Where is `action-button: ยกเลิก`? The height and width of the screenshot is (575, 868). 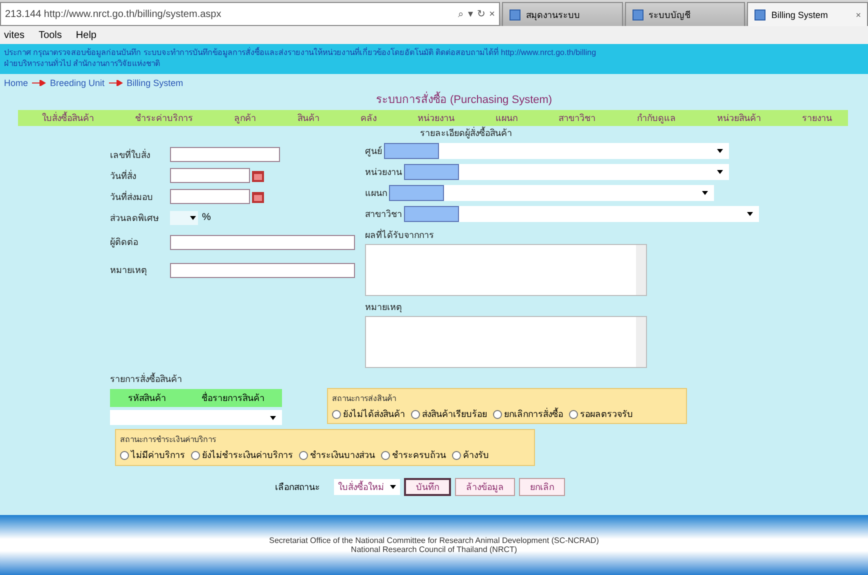
action-button: ยกเลิก is located at coordinates (542, 487).